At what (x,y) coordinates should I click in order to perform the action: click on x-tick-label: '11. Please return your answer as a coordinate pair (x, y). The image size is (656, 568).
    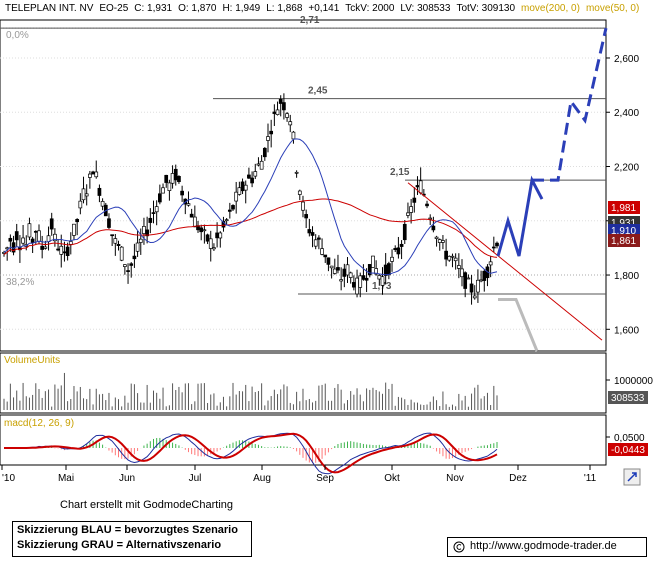
    Looking at the image, I should click on (590, 478).